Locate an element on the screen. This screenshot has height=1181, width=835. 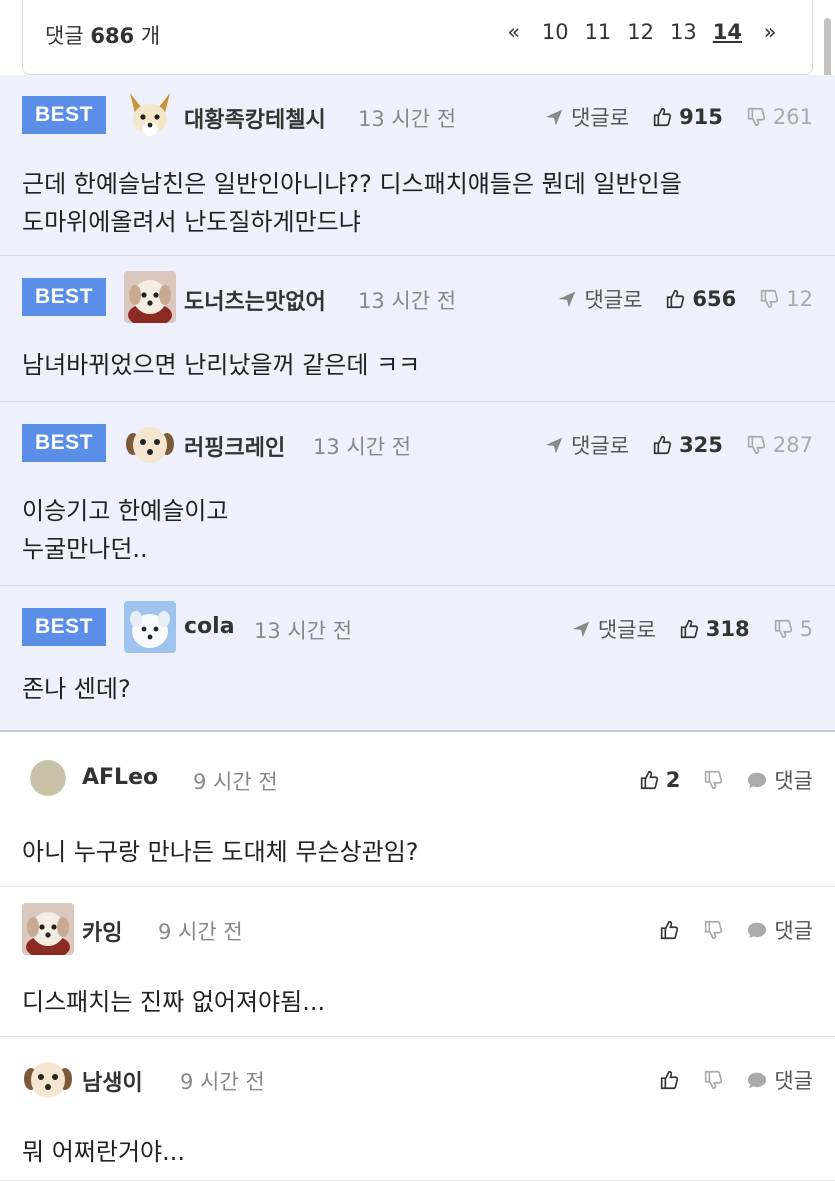
dislike-count: 5 is located at coordinates (806, 629).